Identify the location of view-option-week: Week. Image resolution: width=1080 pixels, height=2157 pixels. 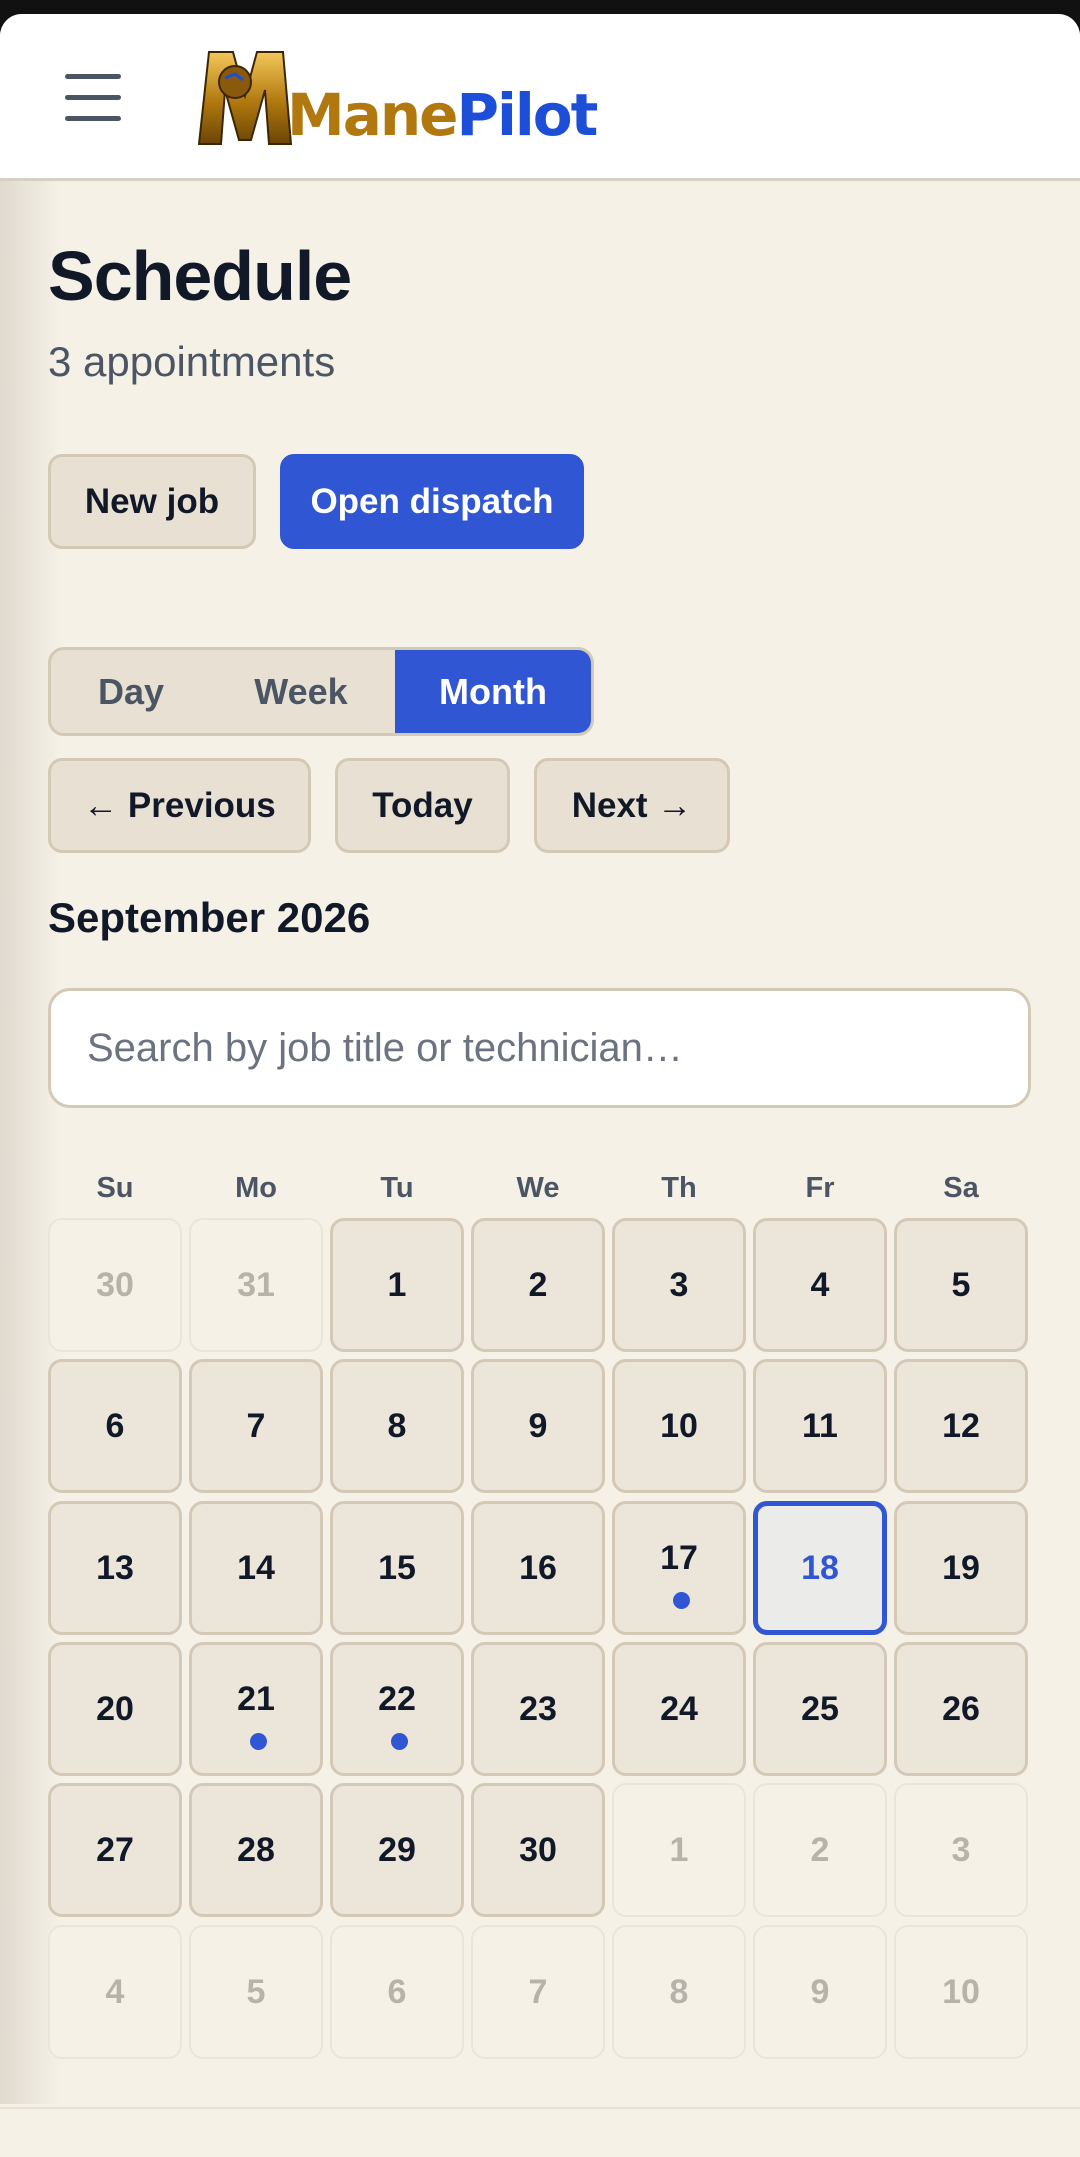
(301, 691).